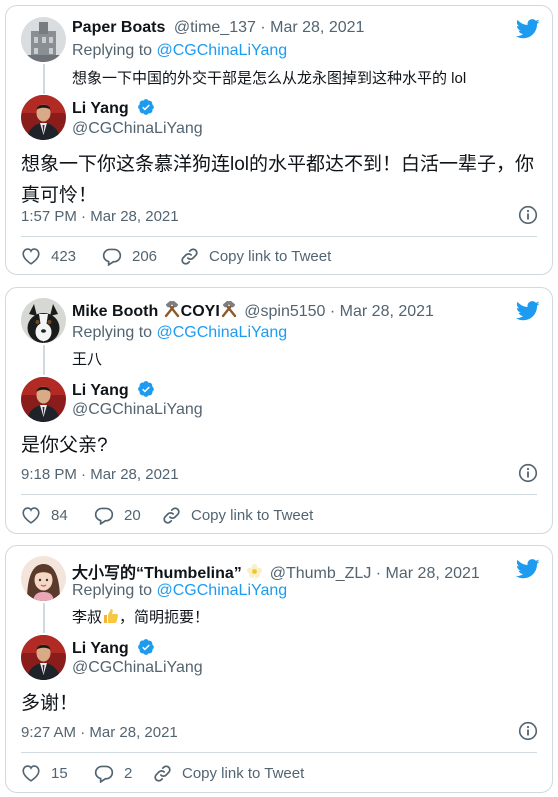 Image resolution: width=558 pixels, height=797 pixels. I want to click on reply-count: 20, so click(132, 515).